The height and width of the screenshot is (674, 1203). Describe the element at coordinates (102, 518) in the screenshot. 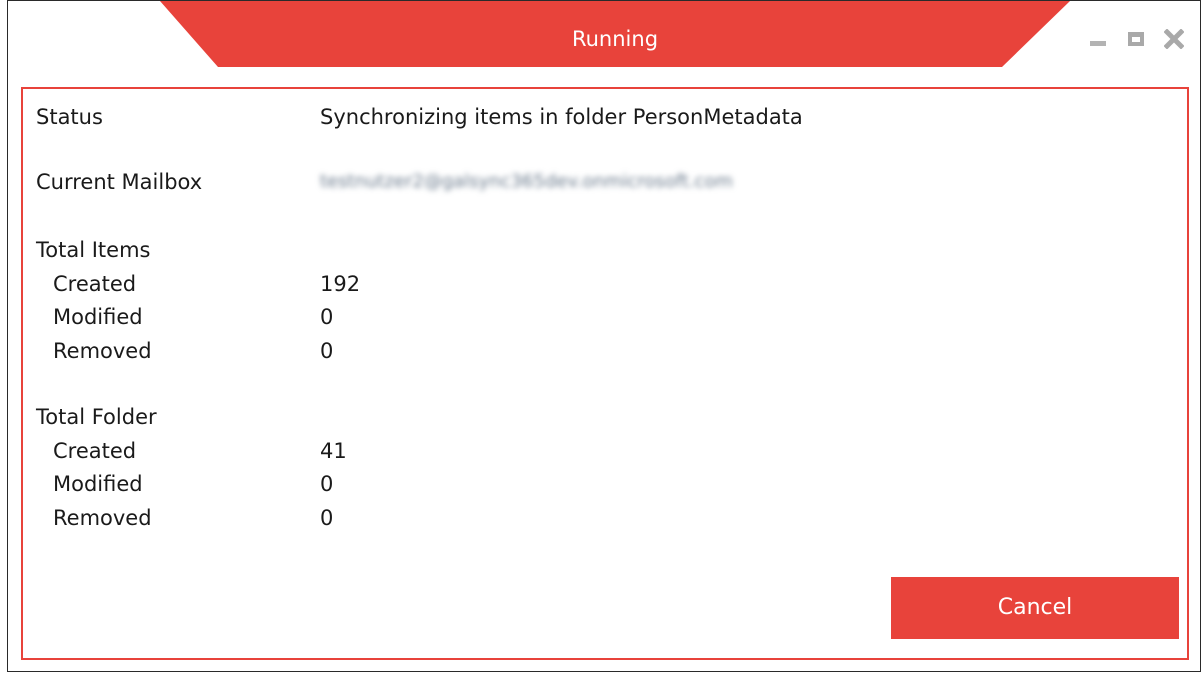

I see `folder-removed-label: Removed` at that location.